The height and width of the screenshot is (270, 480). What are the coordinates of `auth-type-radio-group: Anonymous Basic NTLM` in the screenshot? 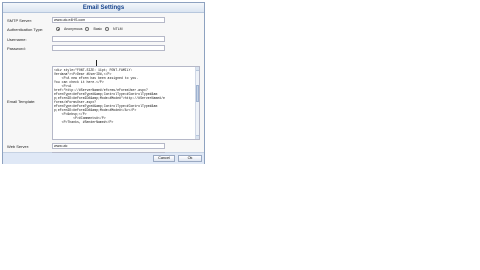 It's located at (89, 29).